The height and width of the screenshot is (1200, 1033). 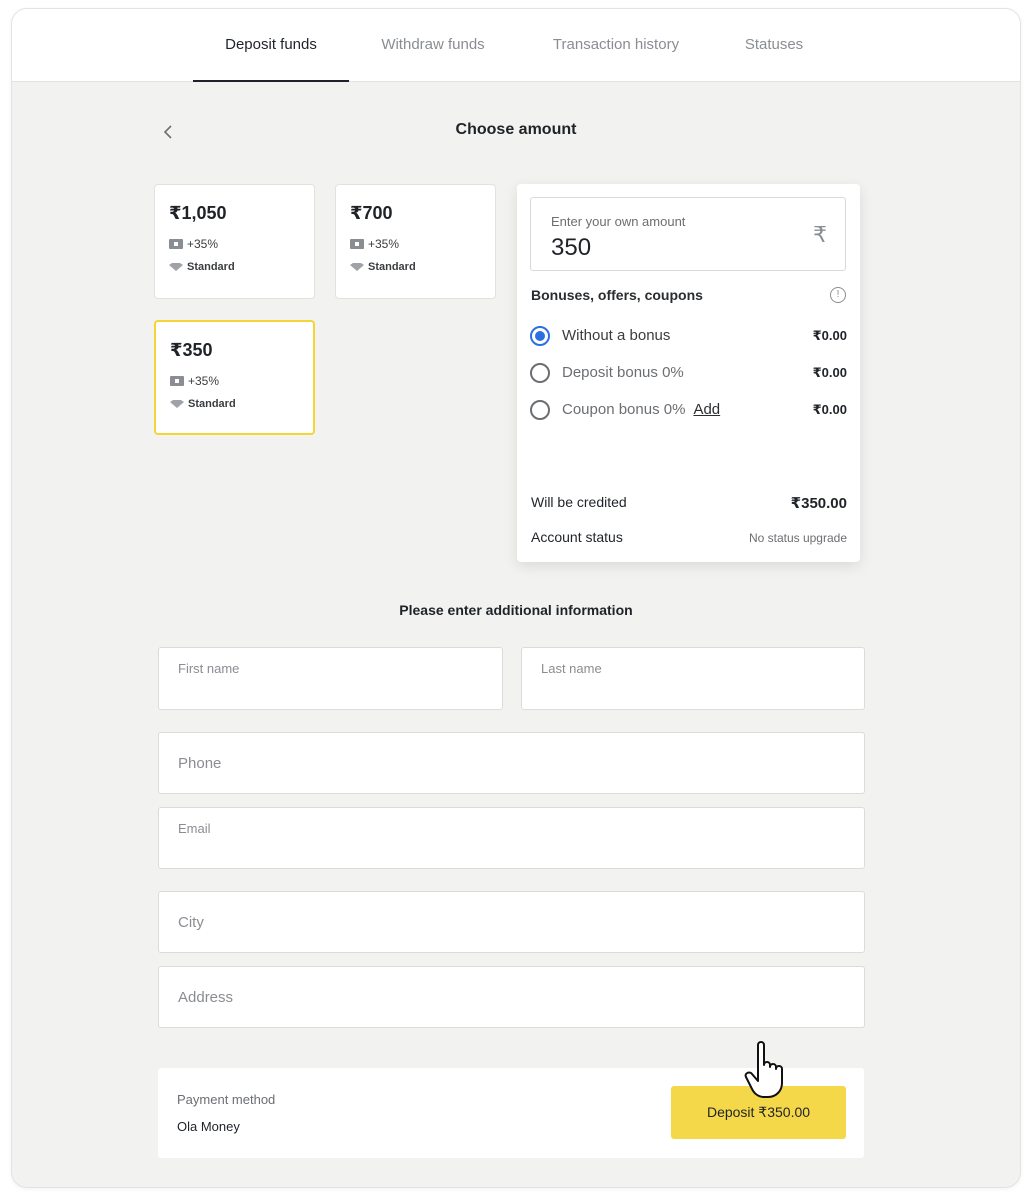 I want to click on account-status-value: No status upgrade, so click(x=797, y=538).